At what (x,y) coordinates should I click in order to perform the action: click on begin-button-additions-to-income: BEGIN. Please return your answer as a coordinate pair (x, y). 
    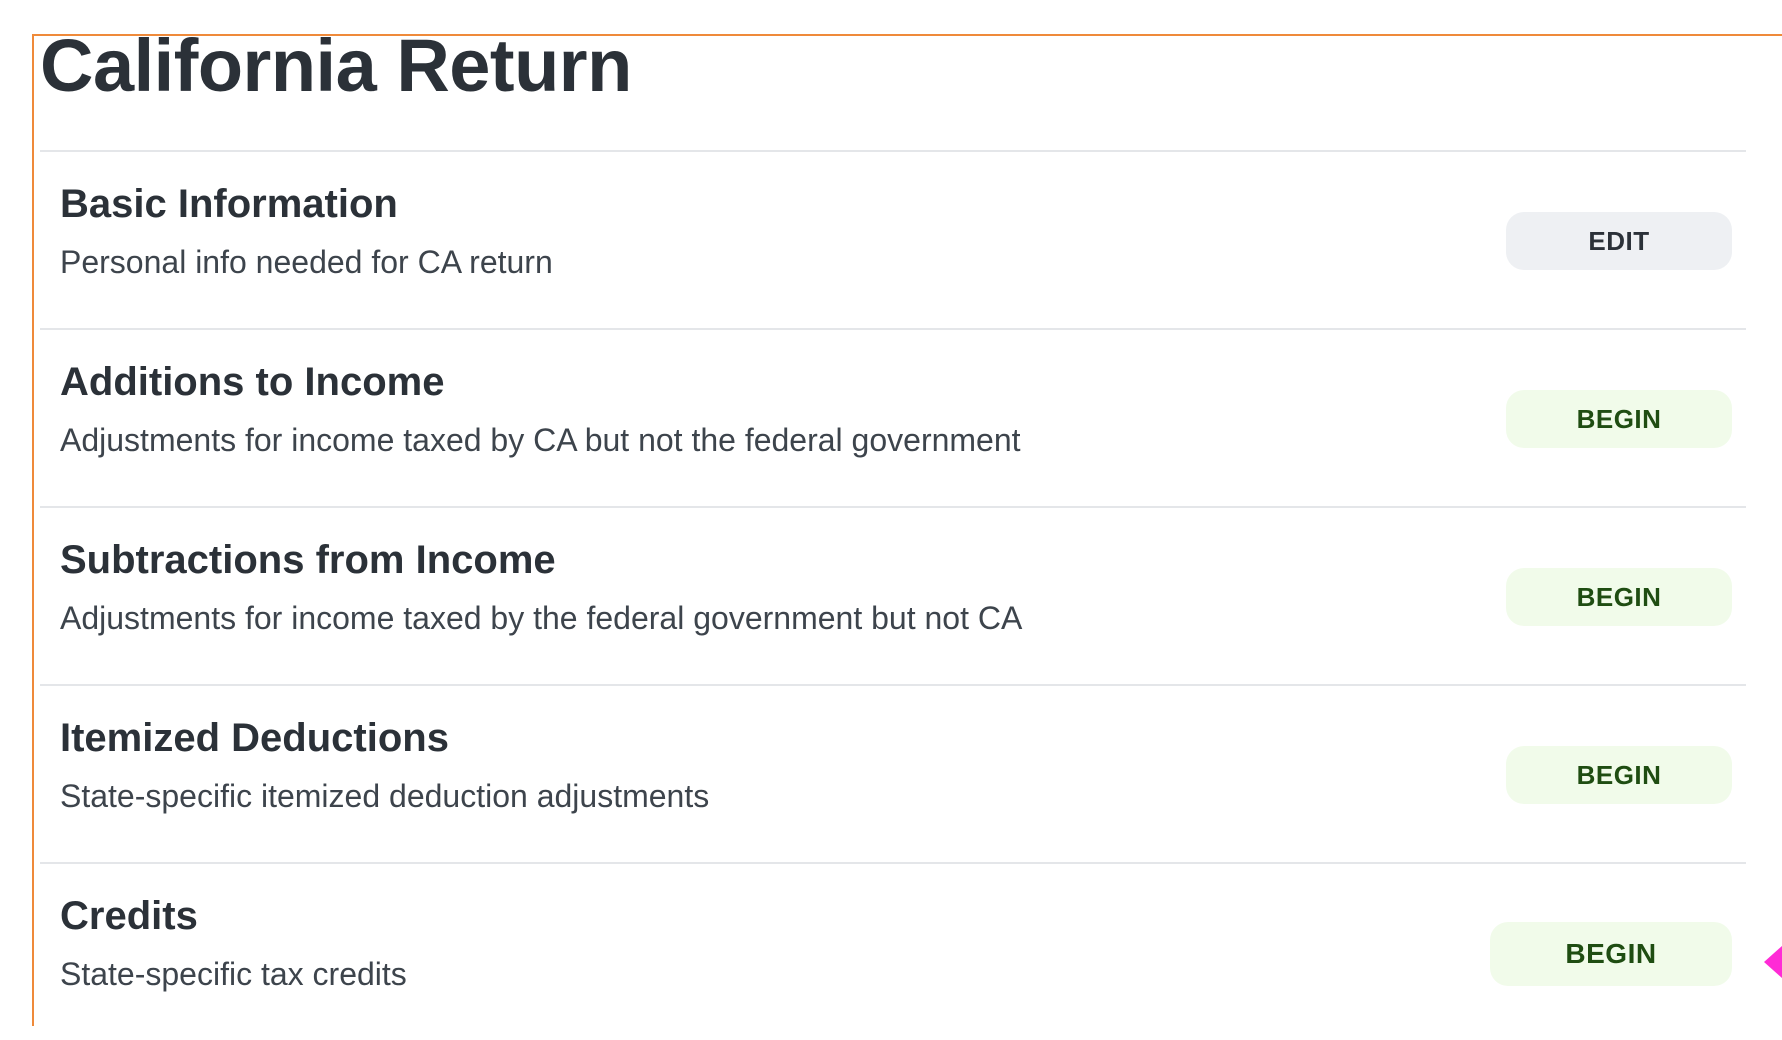
    Looking at the image, I should click on (1619, 419).